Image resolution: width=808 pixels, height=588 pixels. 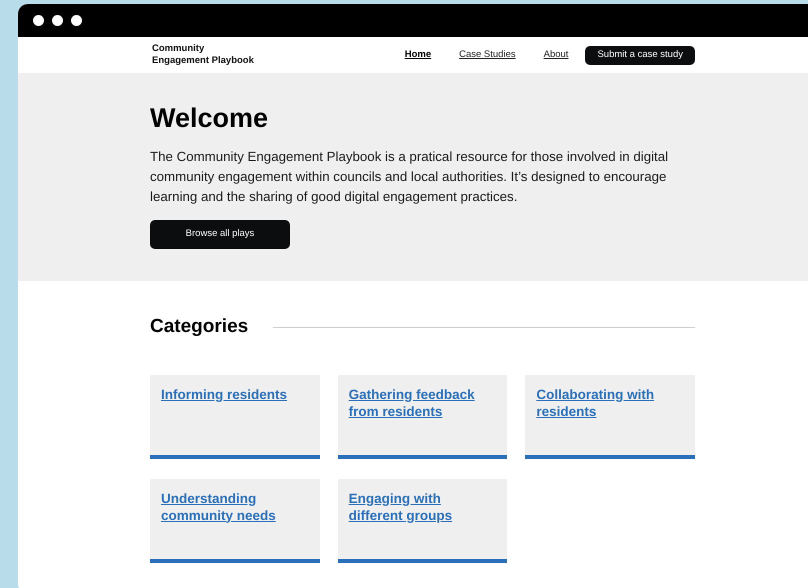 What do you see at coordinates (203, 55) in the screenshot?
I see `site-title: Community Engagement Playbook` at bounding box center [203, 55].